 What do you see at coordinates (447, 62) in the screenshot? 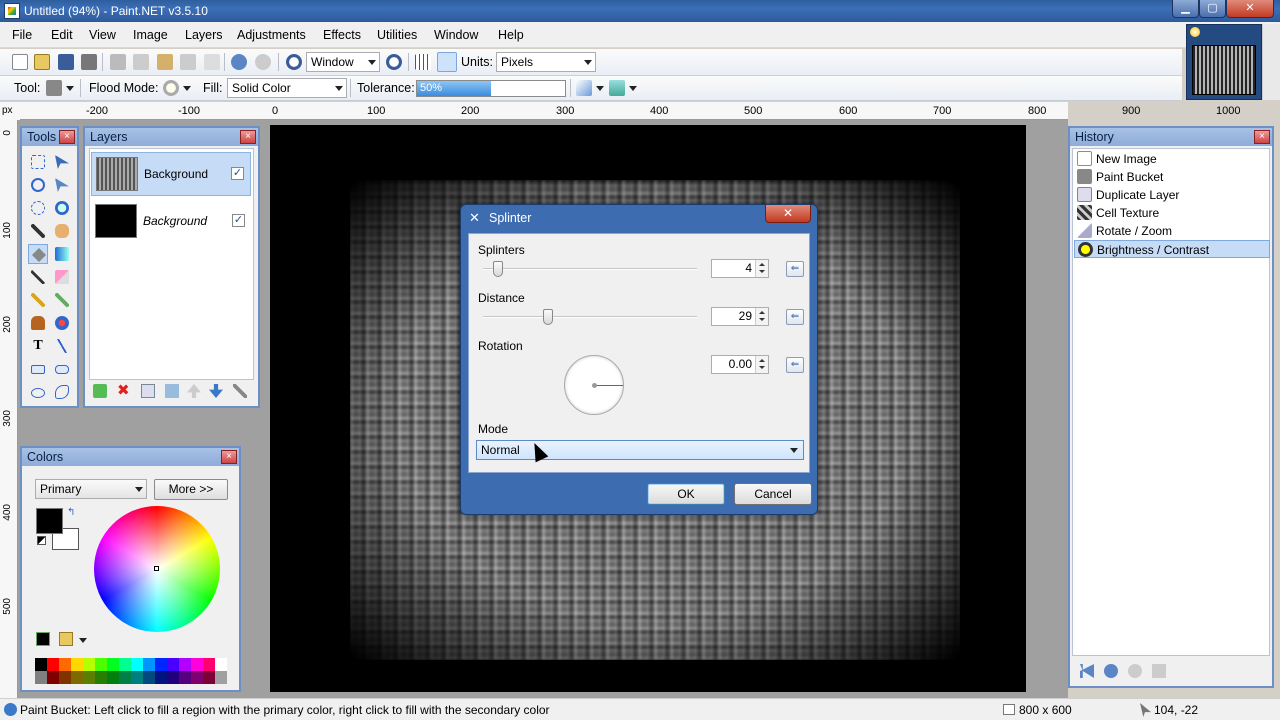
I see `ruler-toggle-icon` at bounding box center [447, 62].